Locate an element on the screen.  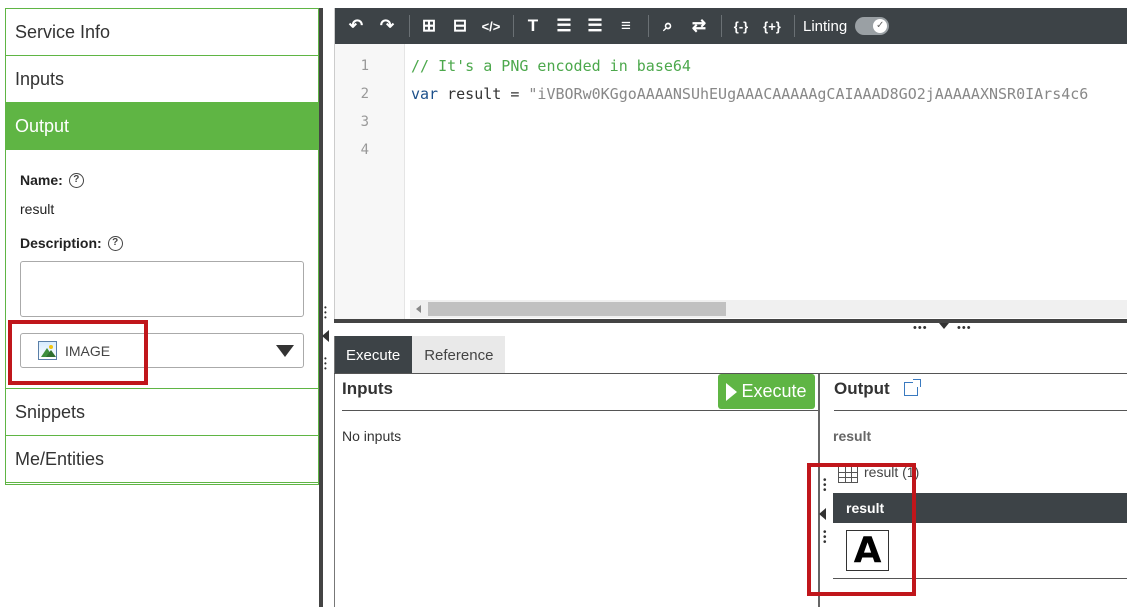
output-name-value: result is located at coordinates (162, 209).